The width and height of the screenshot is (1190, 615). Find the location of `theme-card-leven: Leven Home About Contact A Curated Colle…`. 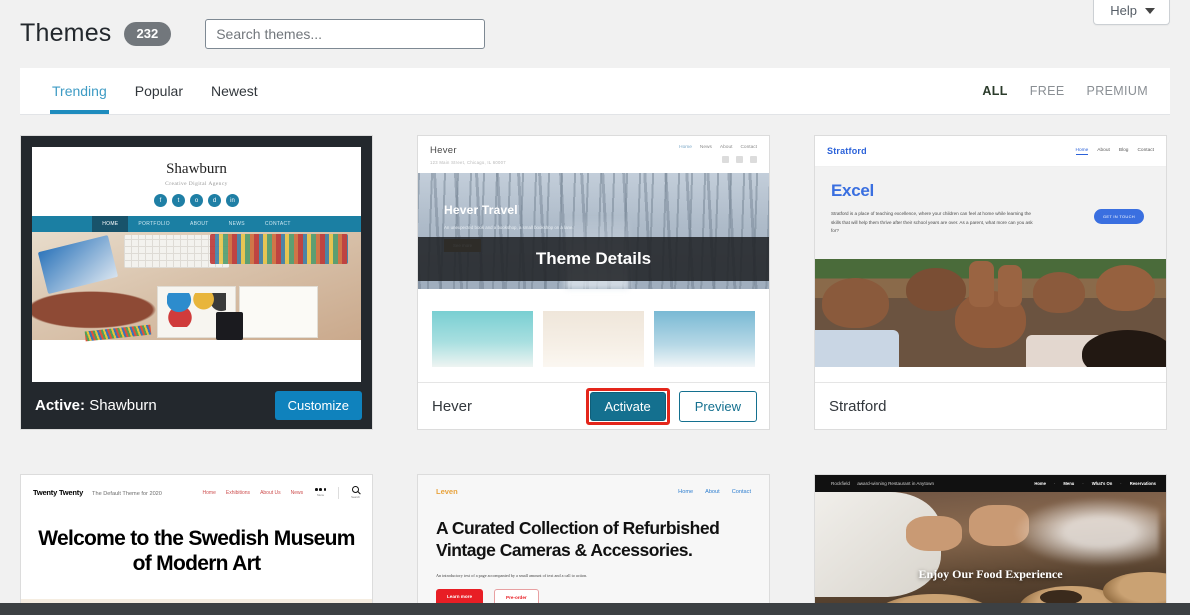

theme-card-leven: Leven Home About Contact A Curated Colle… is located at coordinates (593, 544).